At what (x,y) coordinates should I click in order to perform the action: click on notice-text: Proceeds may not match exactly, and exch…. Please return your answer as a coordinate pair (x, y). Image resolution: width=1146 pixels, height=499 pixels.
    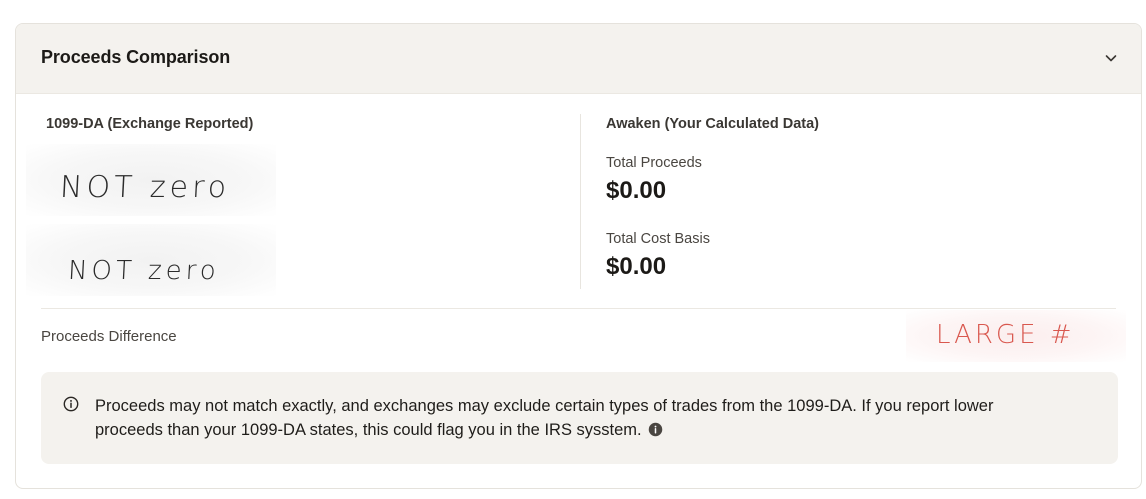
    Looking at the image, I should click on (544, 418).